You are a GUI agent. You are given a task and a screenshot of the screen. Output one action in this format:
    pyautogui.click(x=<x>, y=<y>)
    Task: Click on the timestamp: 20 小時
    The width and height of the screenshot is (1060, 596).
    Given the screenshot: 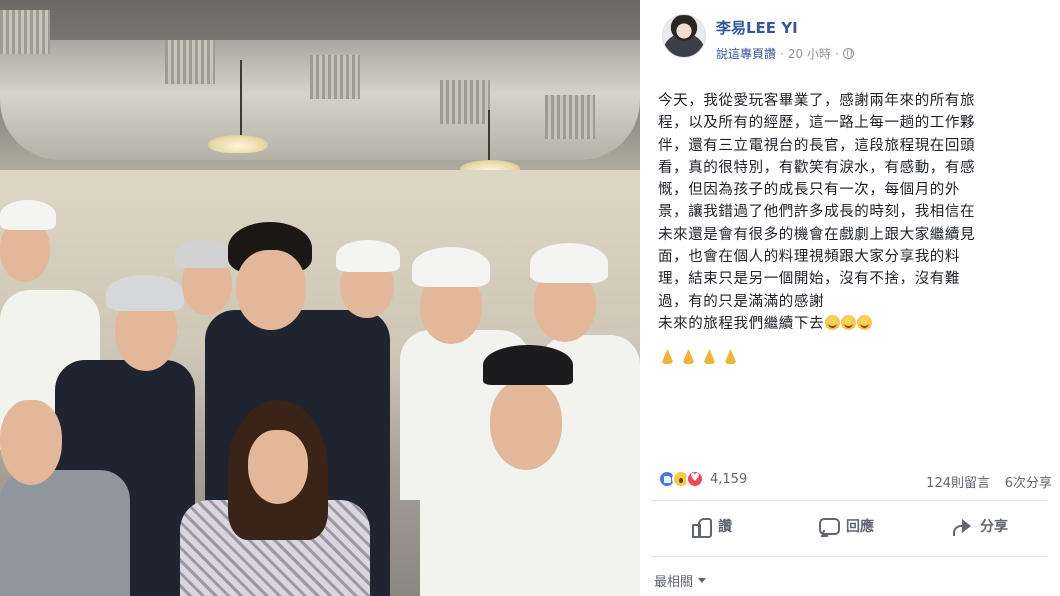 What is the action you would take?
    pyautogui.click(x=809, y=53)
    